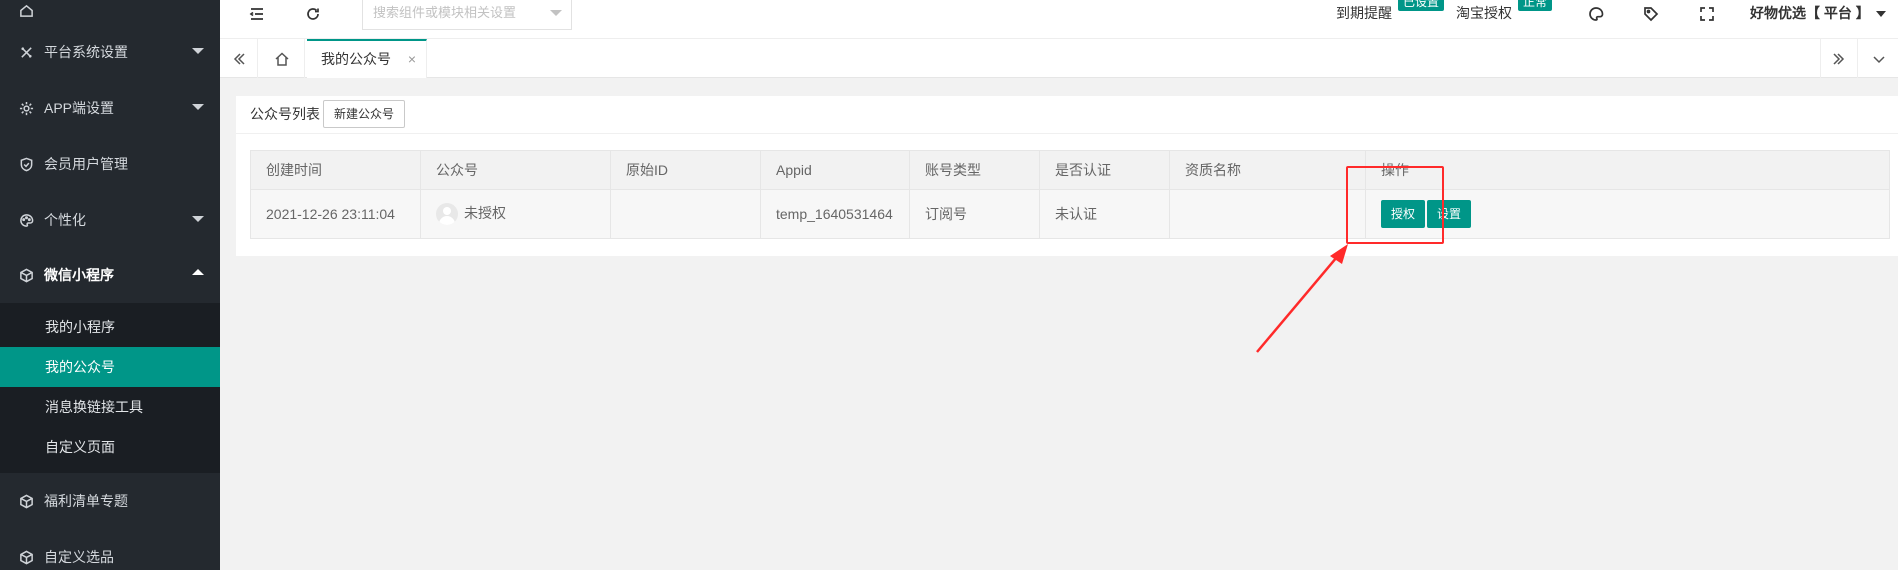 Image resolution: width=1898 pixels, height=570 pixels. What do you see at coordinates (1364, 13) in the screenshot?
I see `expiry-reminder-link: 到期提醒` at bounding box center [1364, 13].